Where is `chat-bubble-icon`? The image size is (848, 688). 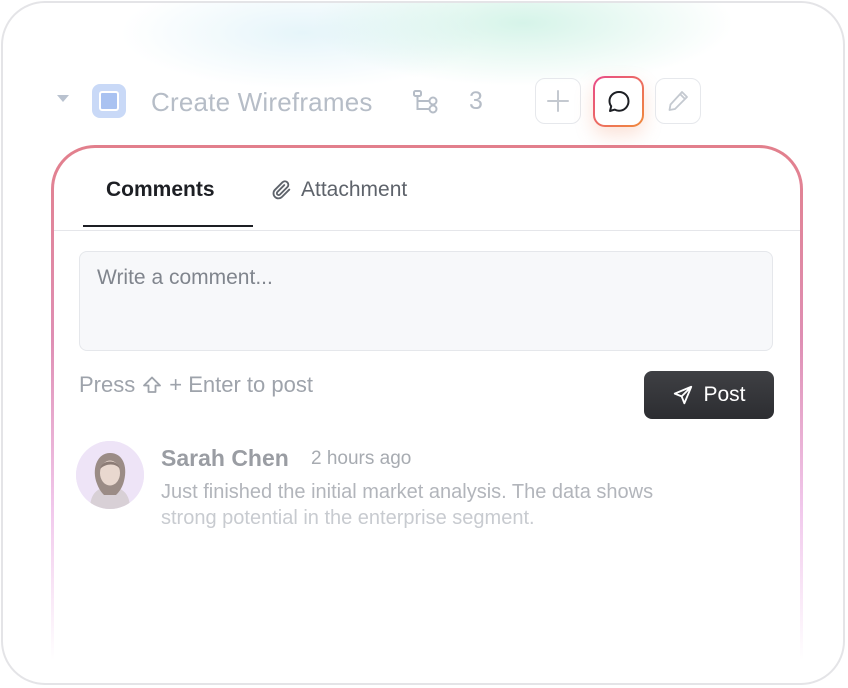 chat-bubble-icon is located at coordinates (618, 101).